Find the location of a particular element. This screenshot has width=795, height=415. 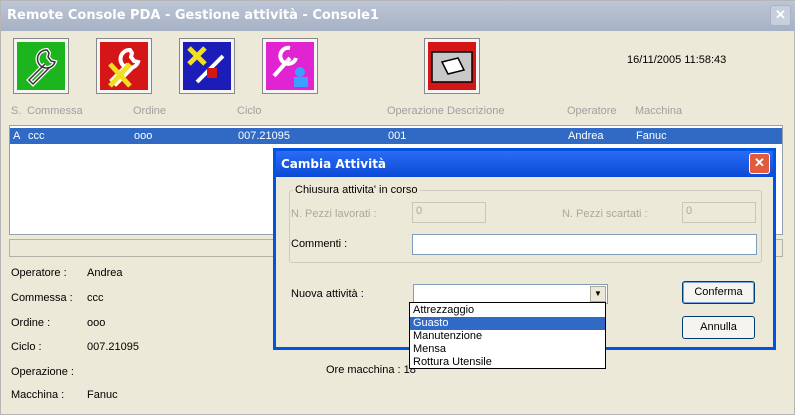

col-s: S. is located at coordinates (16, 111).